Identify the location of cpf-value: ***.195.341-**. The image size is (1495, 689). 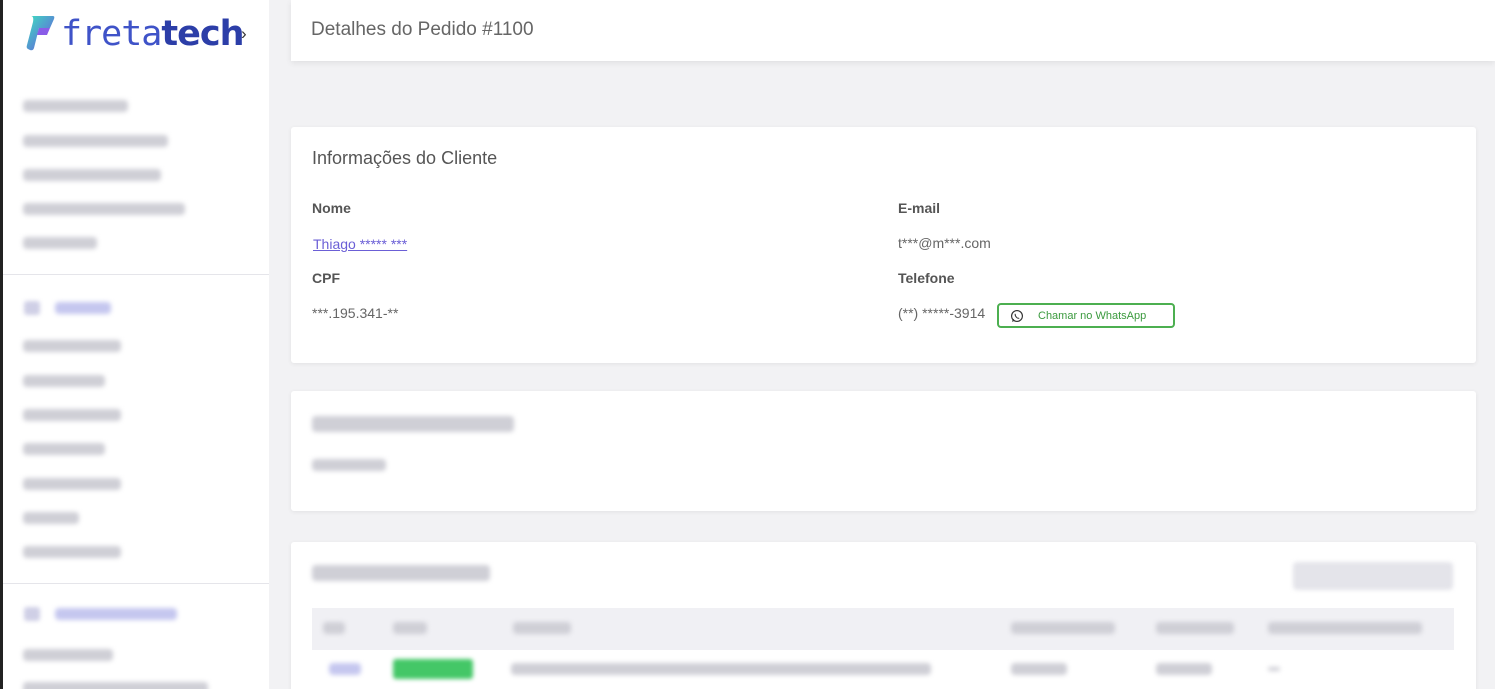
(355, 313).